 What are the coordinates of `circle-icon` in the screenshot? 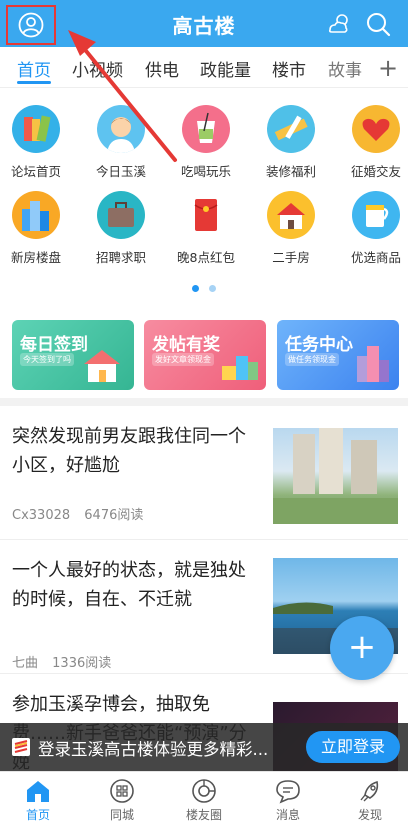 It's located at (204, 791).